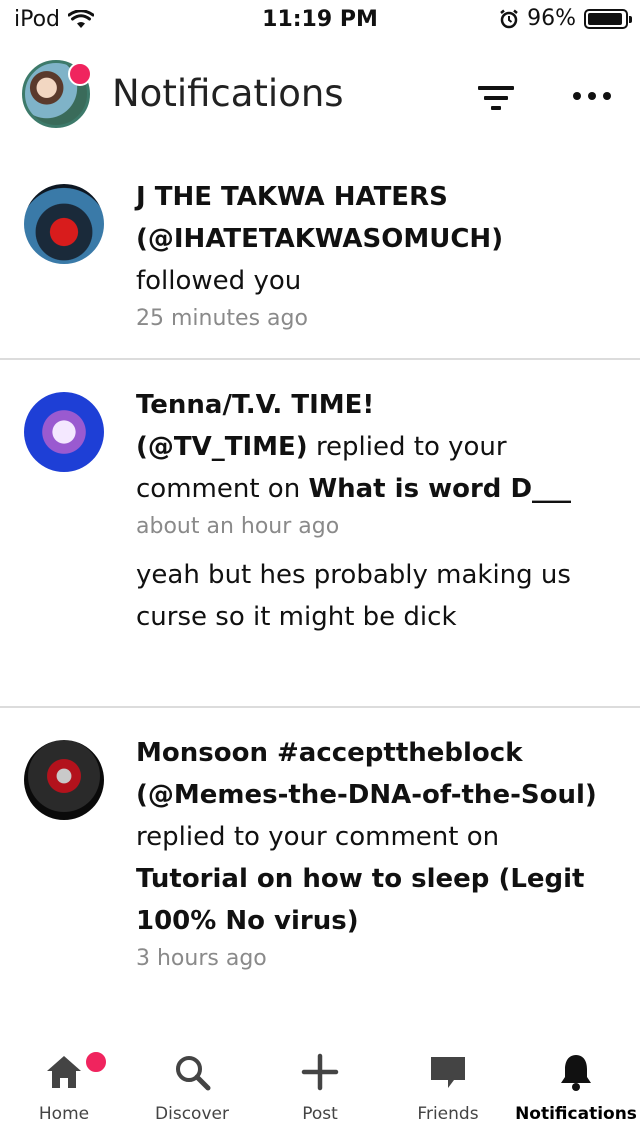 The image size is (640, 1136). Describe the element at coordinates (366, 795) in the screenshot. I see `notification-user-handle: (@Memes-the-DNA-of-the-Soul)` at that location.